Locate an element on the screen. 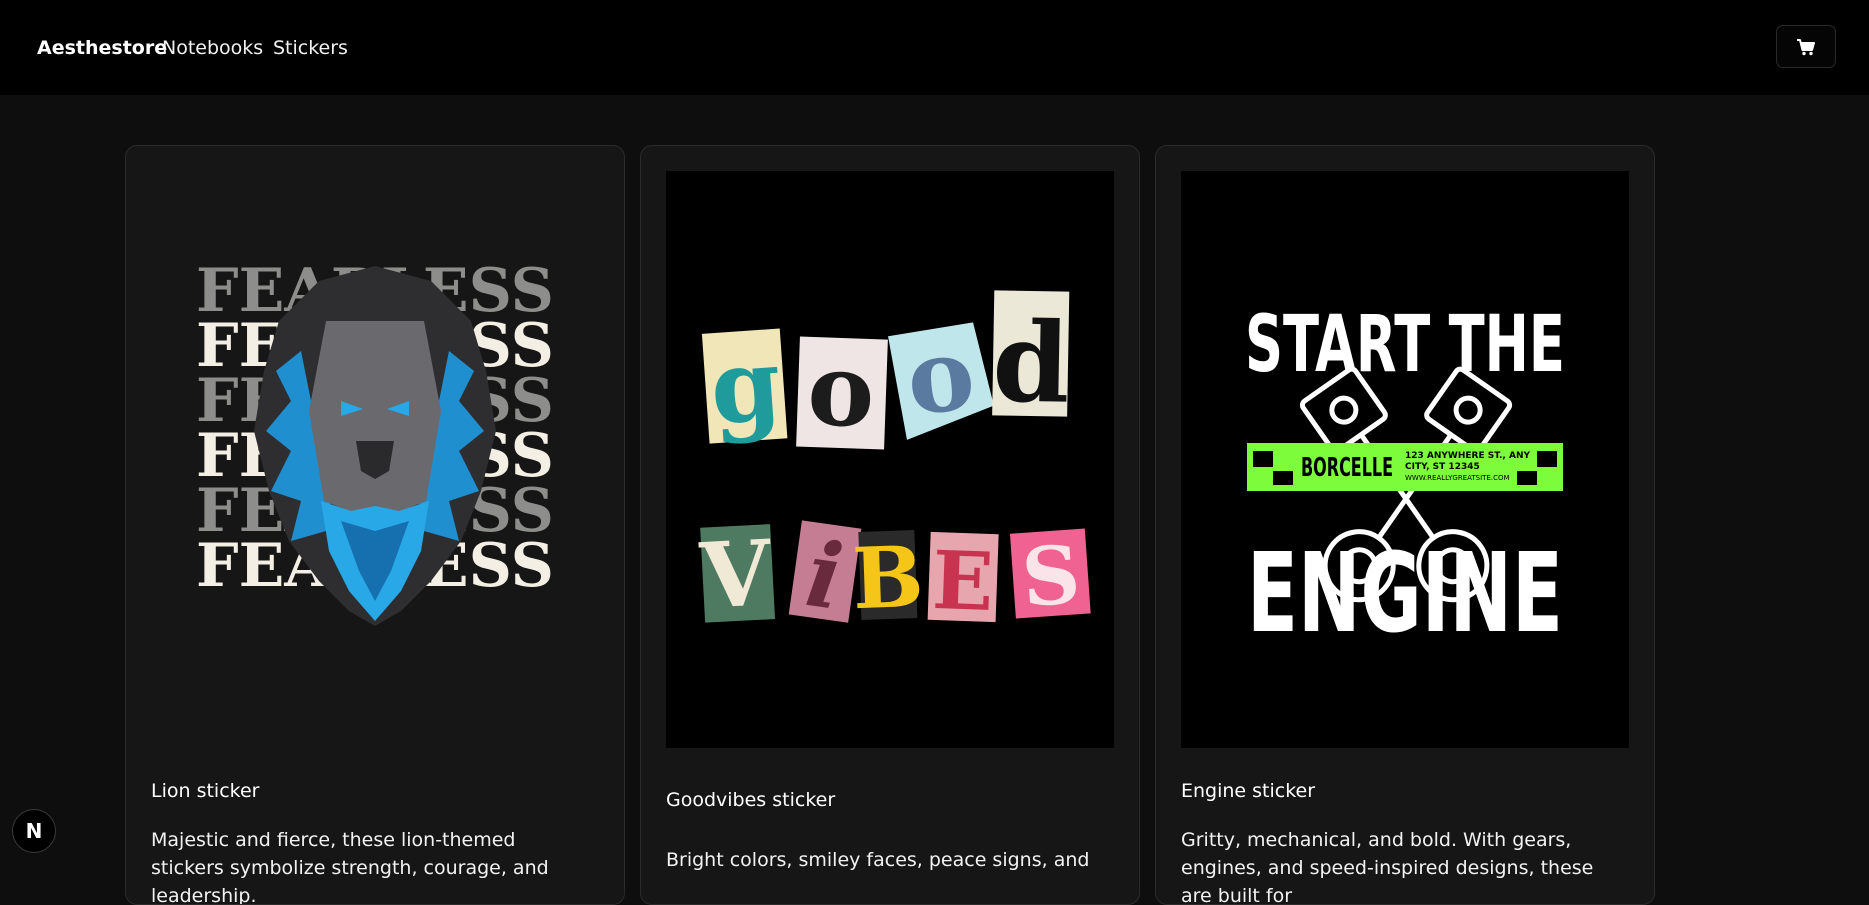 The width and height of the screenshot is (1869, 905). nav-link-stickers: Stickers is located at coordinates (310, 48).